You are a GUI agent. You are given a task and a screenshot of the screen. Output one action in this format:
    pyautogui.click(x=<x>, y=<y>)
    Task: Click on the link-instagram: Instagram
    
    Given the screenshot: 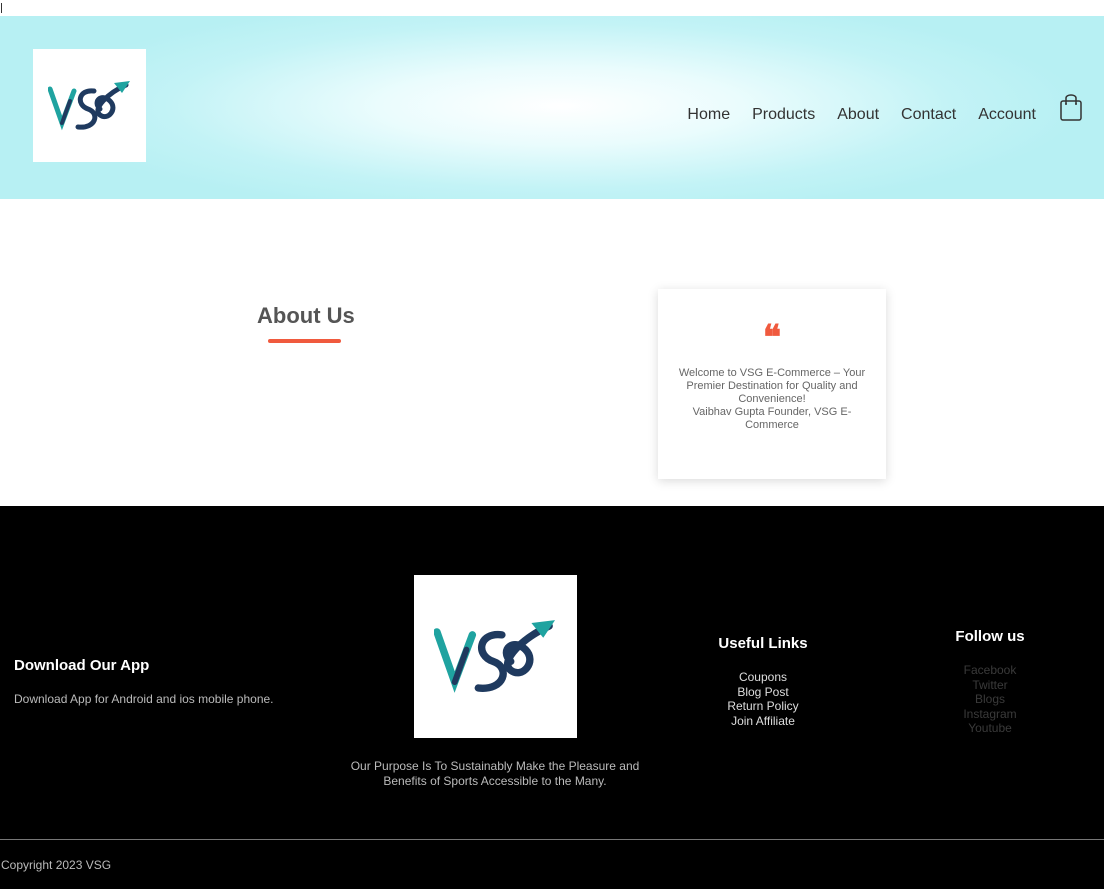 What is the action you would take?
    pyautogui.click(x=990, y=714)
    